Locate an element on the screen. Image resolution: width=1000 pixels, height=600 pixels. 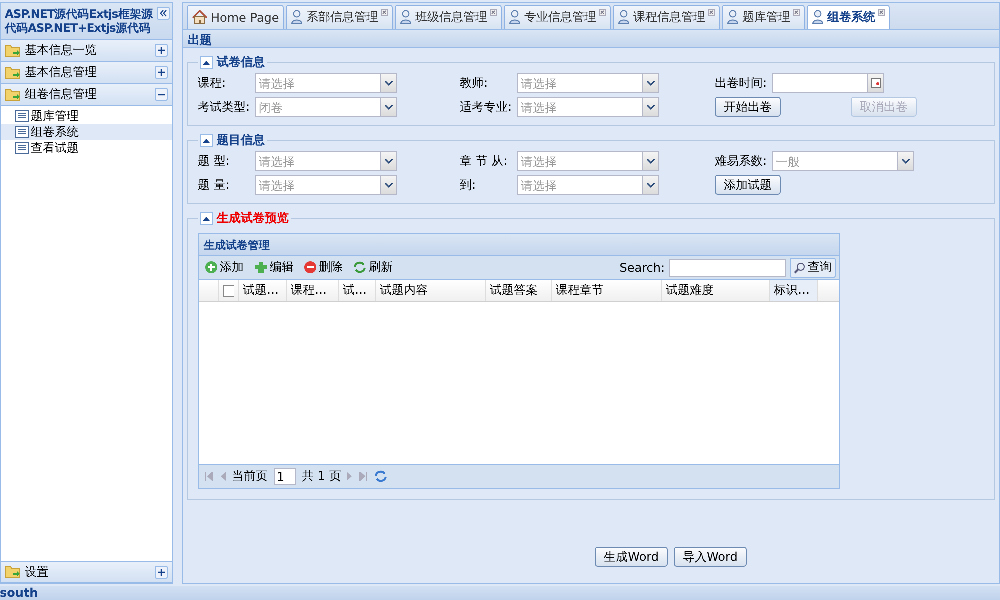
field-label: 到: is located at coordinates (469, 185).